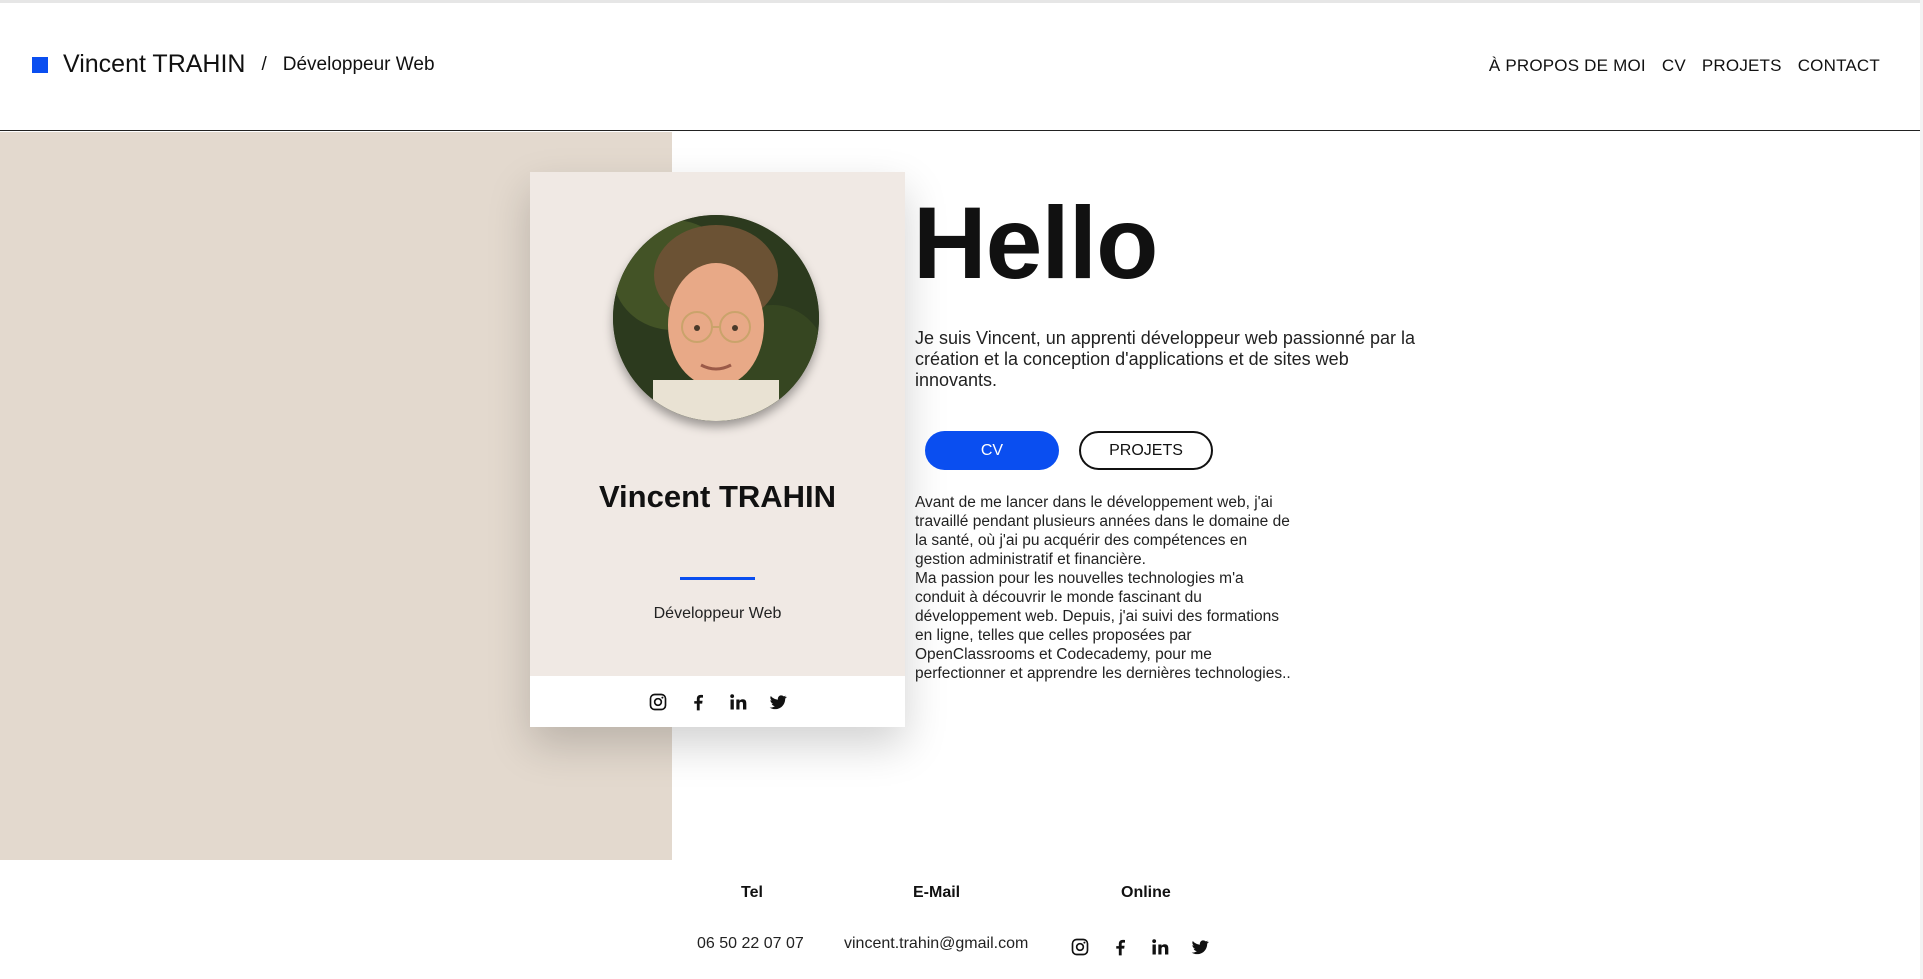 This screenshot has height=979, width=1923. I want to click on brand-name: Vincent TRAHIN, so click(154, 64).